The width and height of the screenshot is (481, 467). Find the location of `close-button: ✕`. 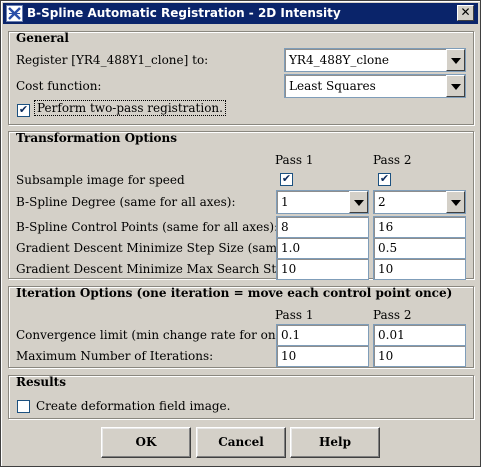

close-button: ✕ is located at coordinates (465, 13).